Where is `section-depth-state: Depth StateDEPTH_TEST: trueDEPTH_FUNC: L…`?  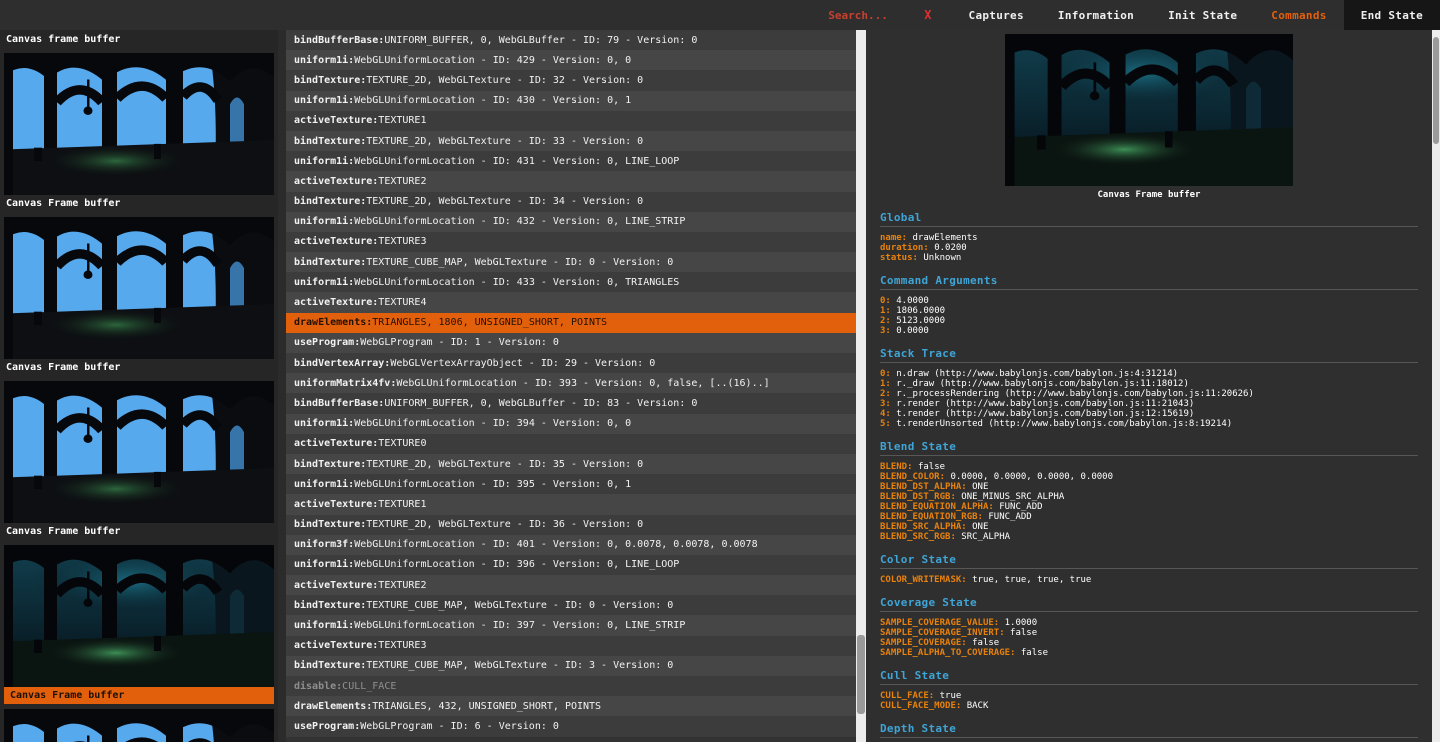
section-depth-state: Depth StateDEPTH_TEST: trueDEPTH_FUNC: L… is located at coordinates (1149, 732).